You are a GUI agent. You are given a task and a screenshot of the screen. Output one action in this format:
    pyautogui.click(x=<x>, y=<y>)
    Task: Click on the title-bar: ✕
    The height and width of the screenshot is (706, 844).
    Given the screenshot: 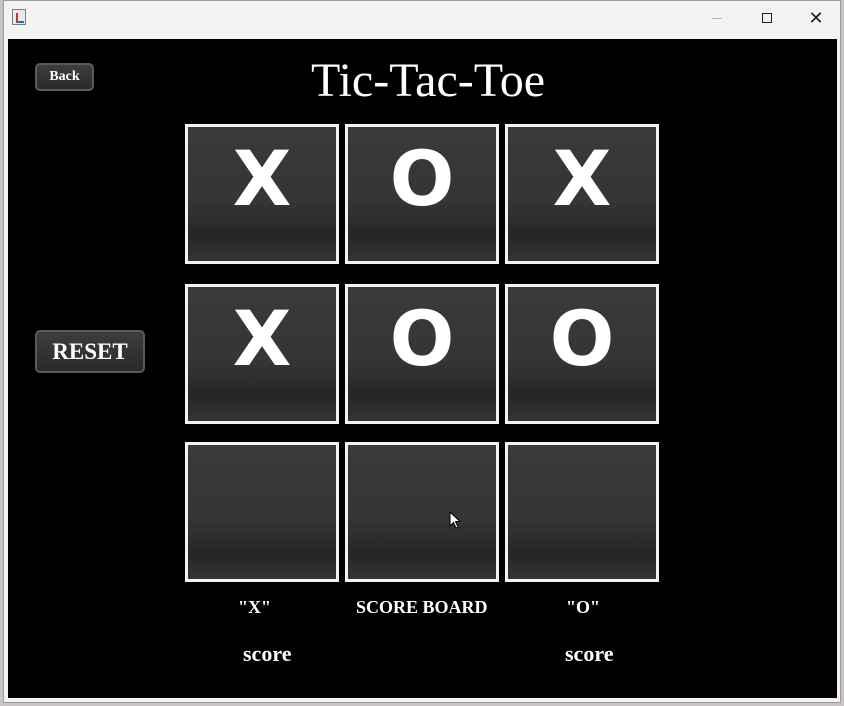 What is the action you would take?
    pyautogui.click(x=422, y=19)
    